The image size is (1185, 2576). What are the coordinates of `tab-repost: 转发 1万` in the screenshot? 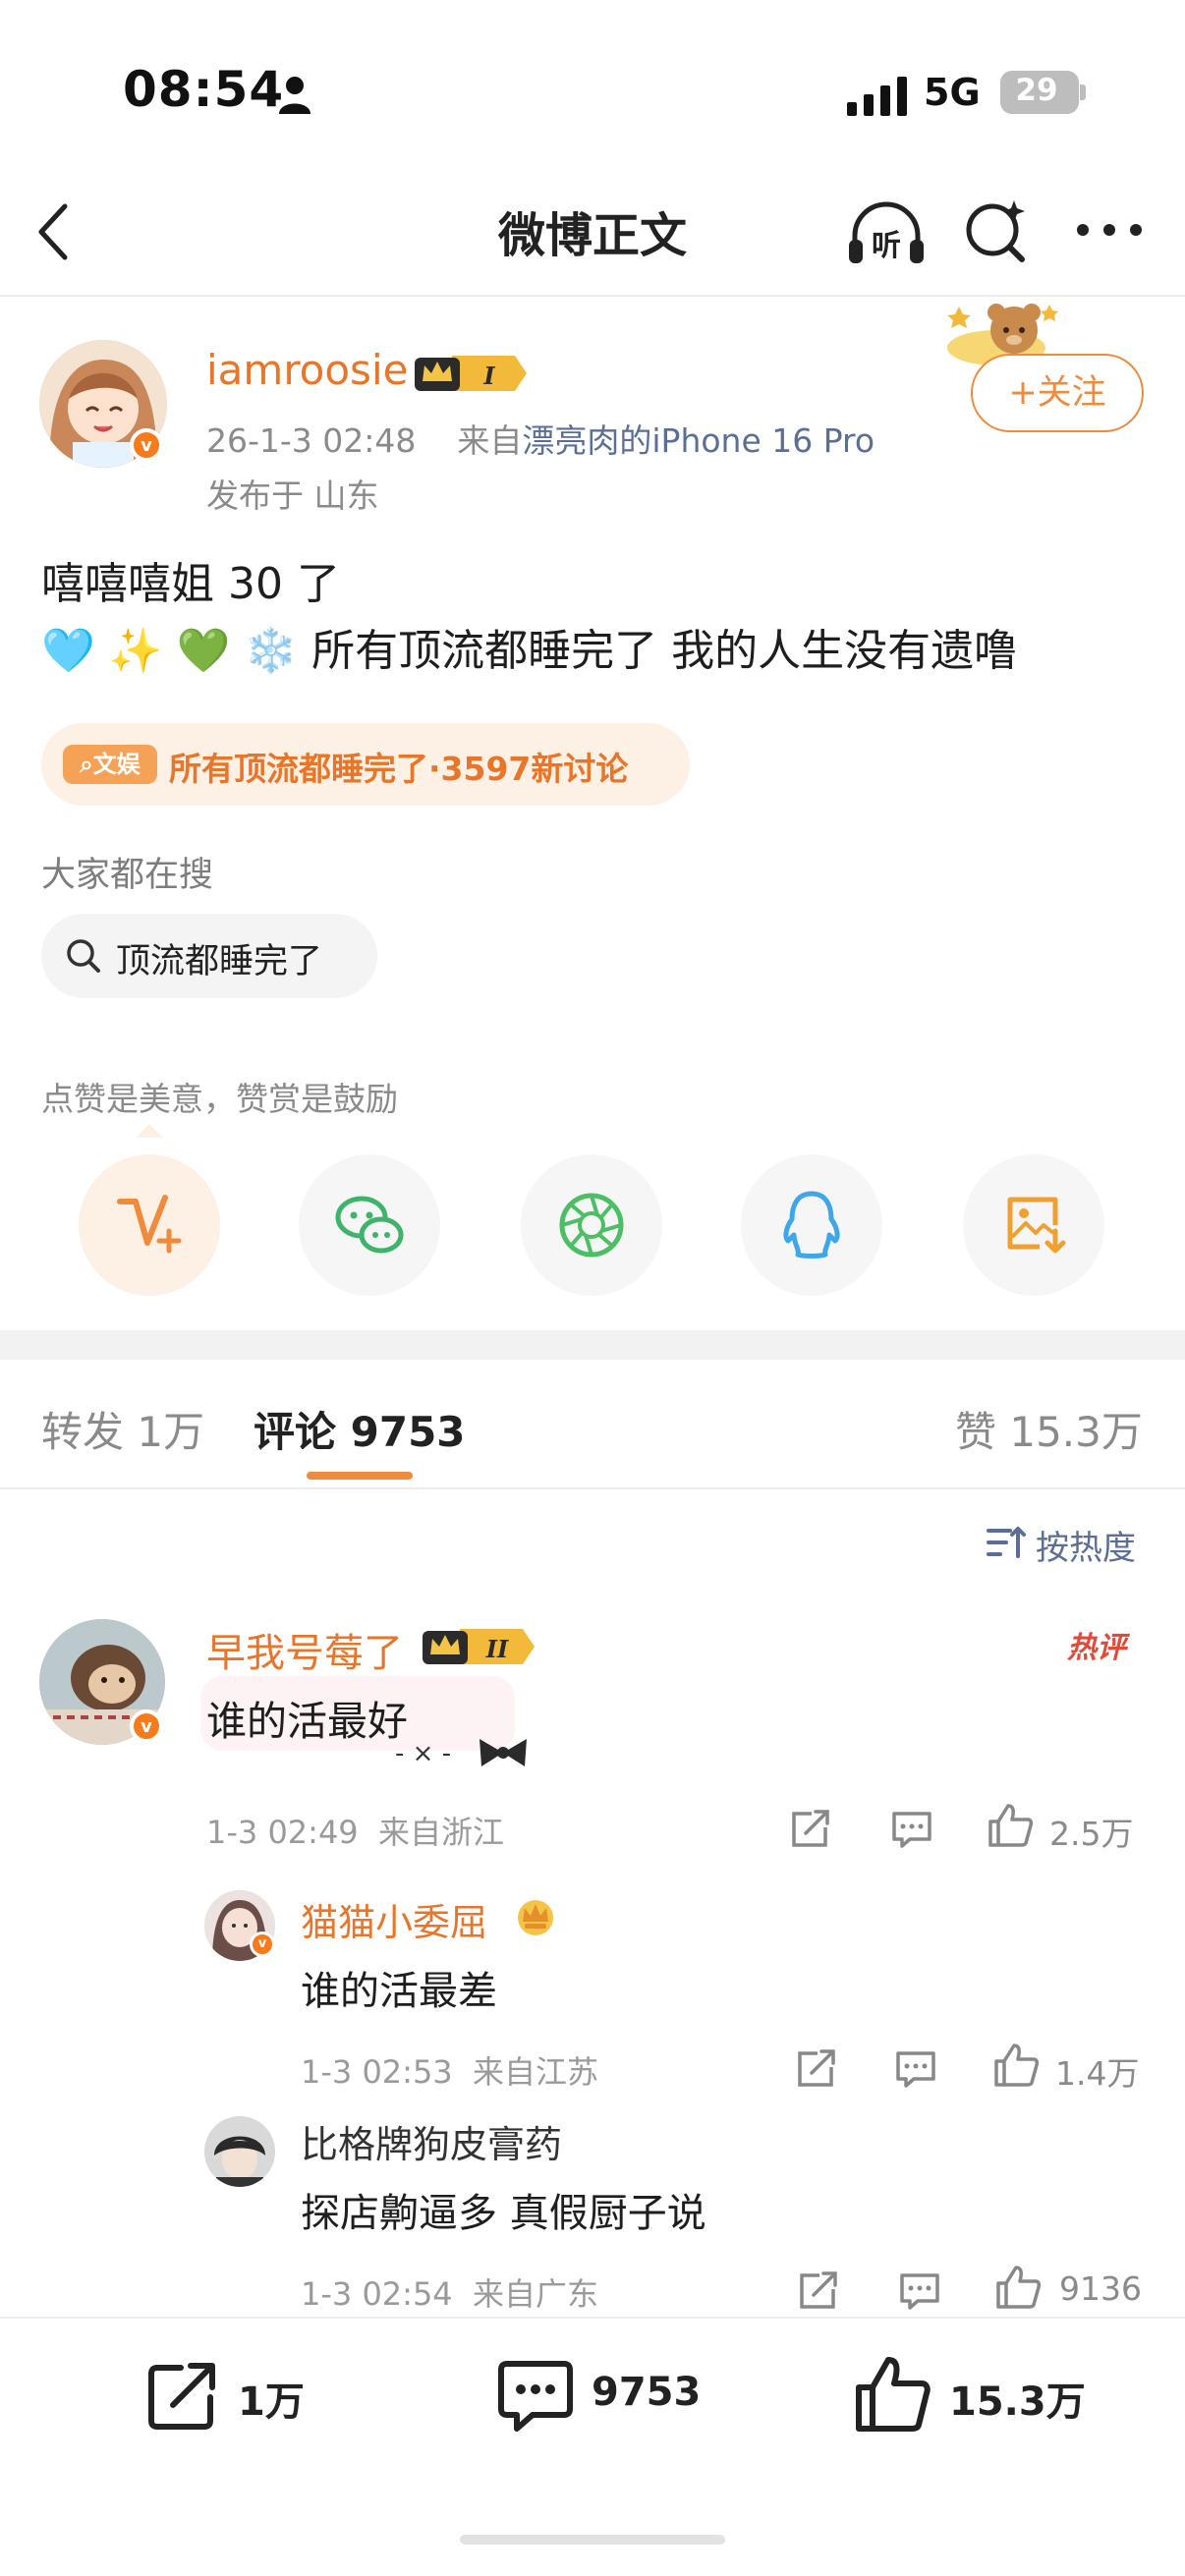 It's located at (123, 1429).